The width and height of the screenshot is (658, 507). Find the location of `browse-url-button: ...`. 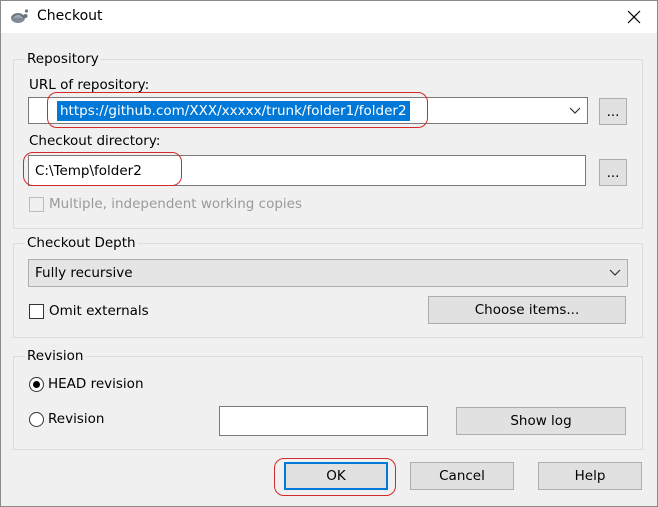

browse-url-button: ... is located at coordinates (613, 111).